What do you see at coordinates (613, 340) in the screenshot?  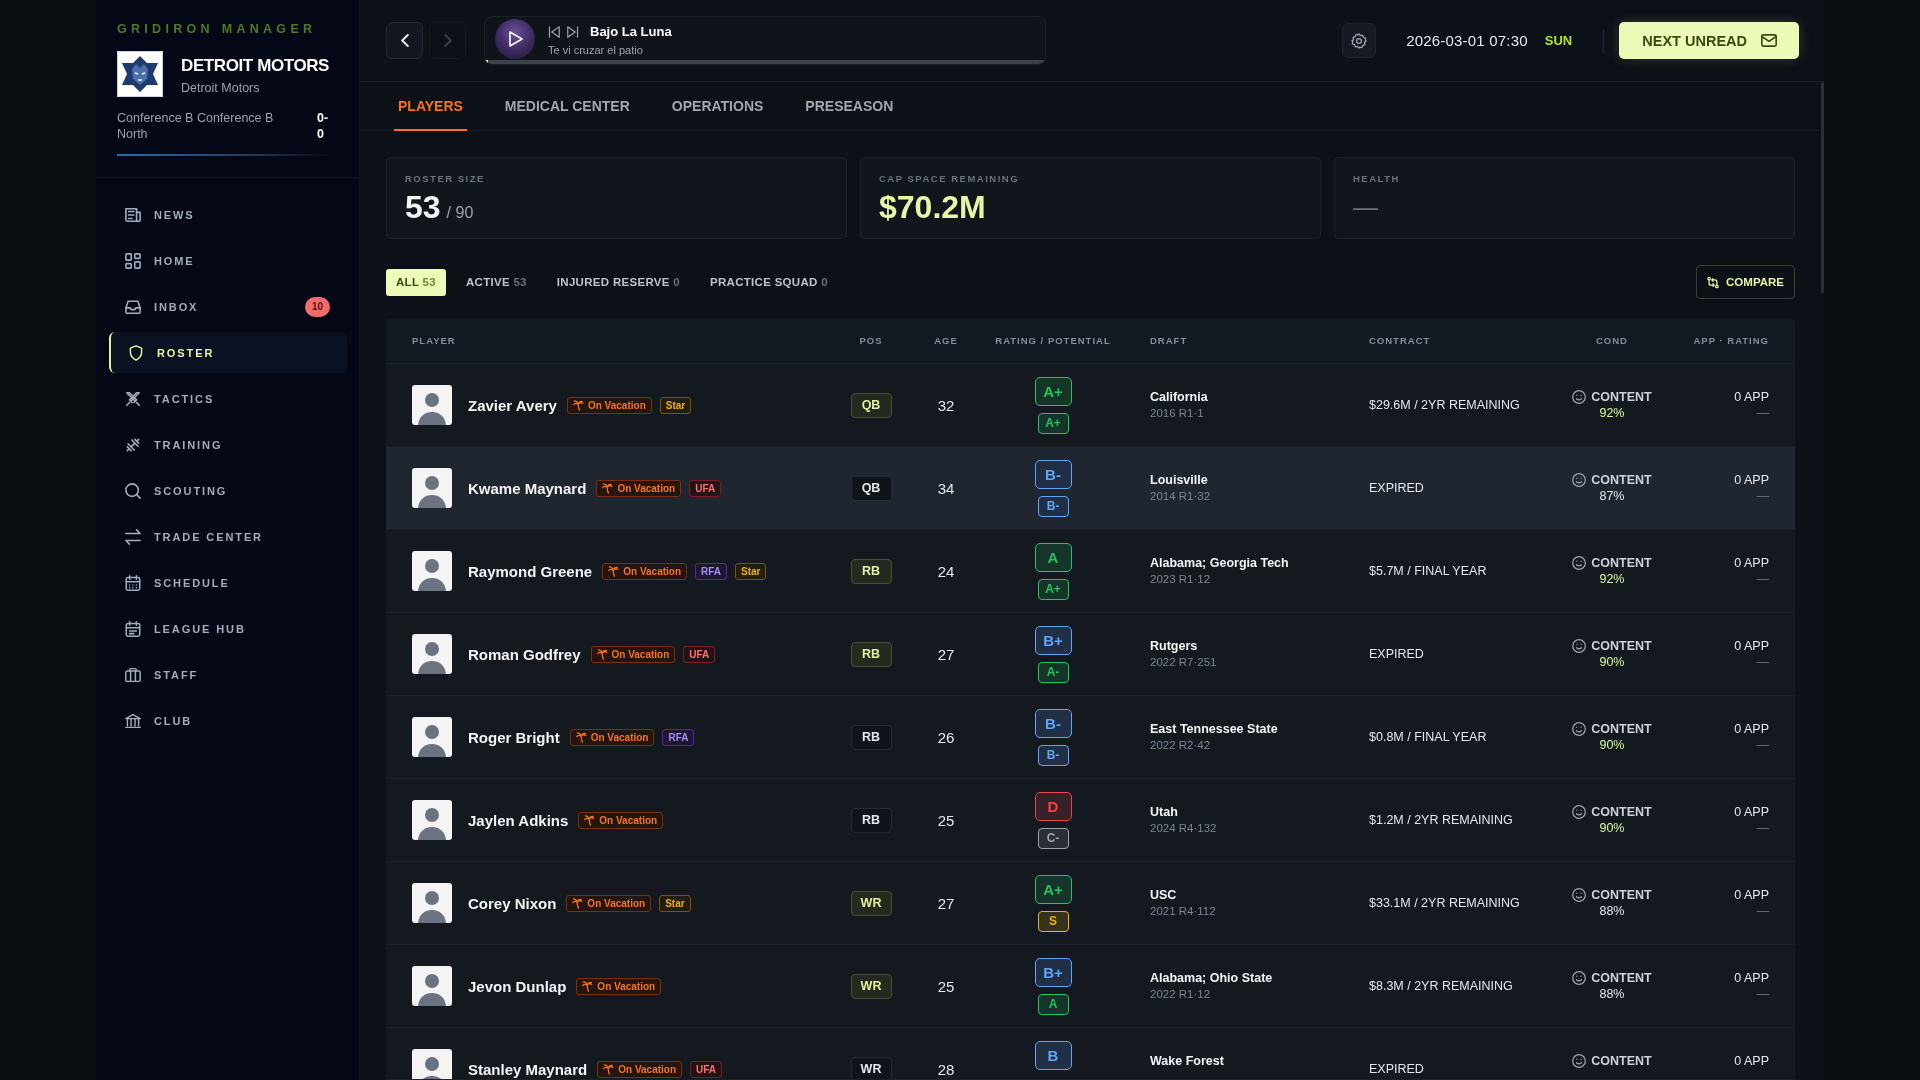 I see `column-header: PLAYER` at bounding box center [613, 340].